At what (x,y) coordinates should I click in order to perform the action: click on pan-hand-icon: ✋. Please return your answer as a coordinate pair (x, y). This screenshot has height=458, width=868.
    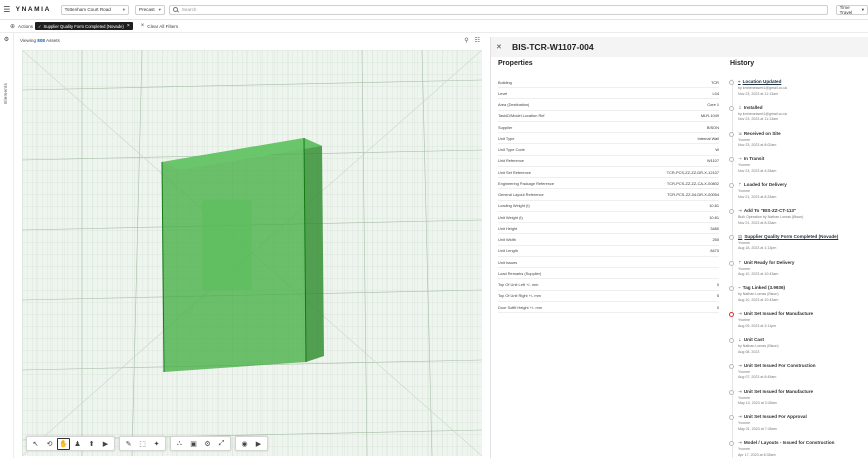
    Looking at the image, I should click on (63, 443).